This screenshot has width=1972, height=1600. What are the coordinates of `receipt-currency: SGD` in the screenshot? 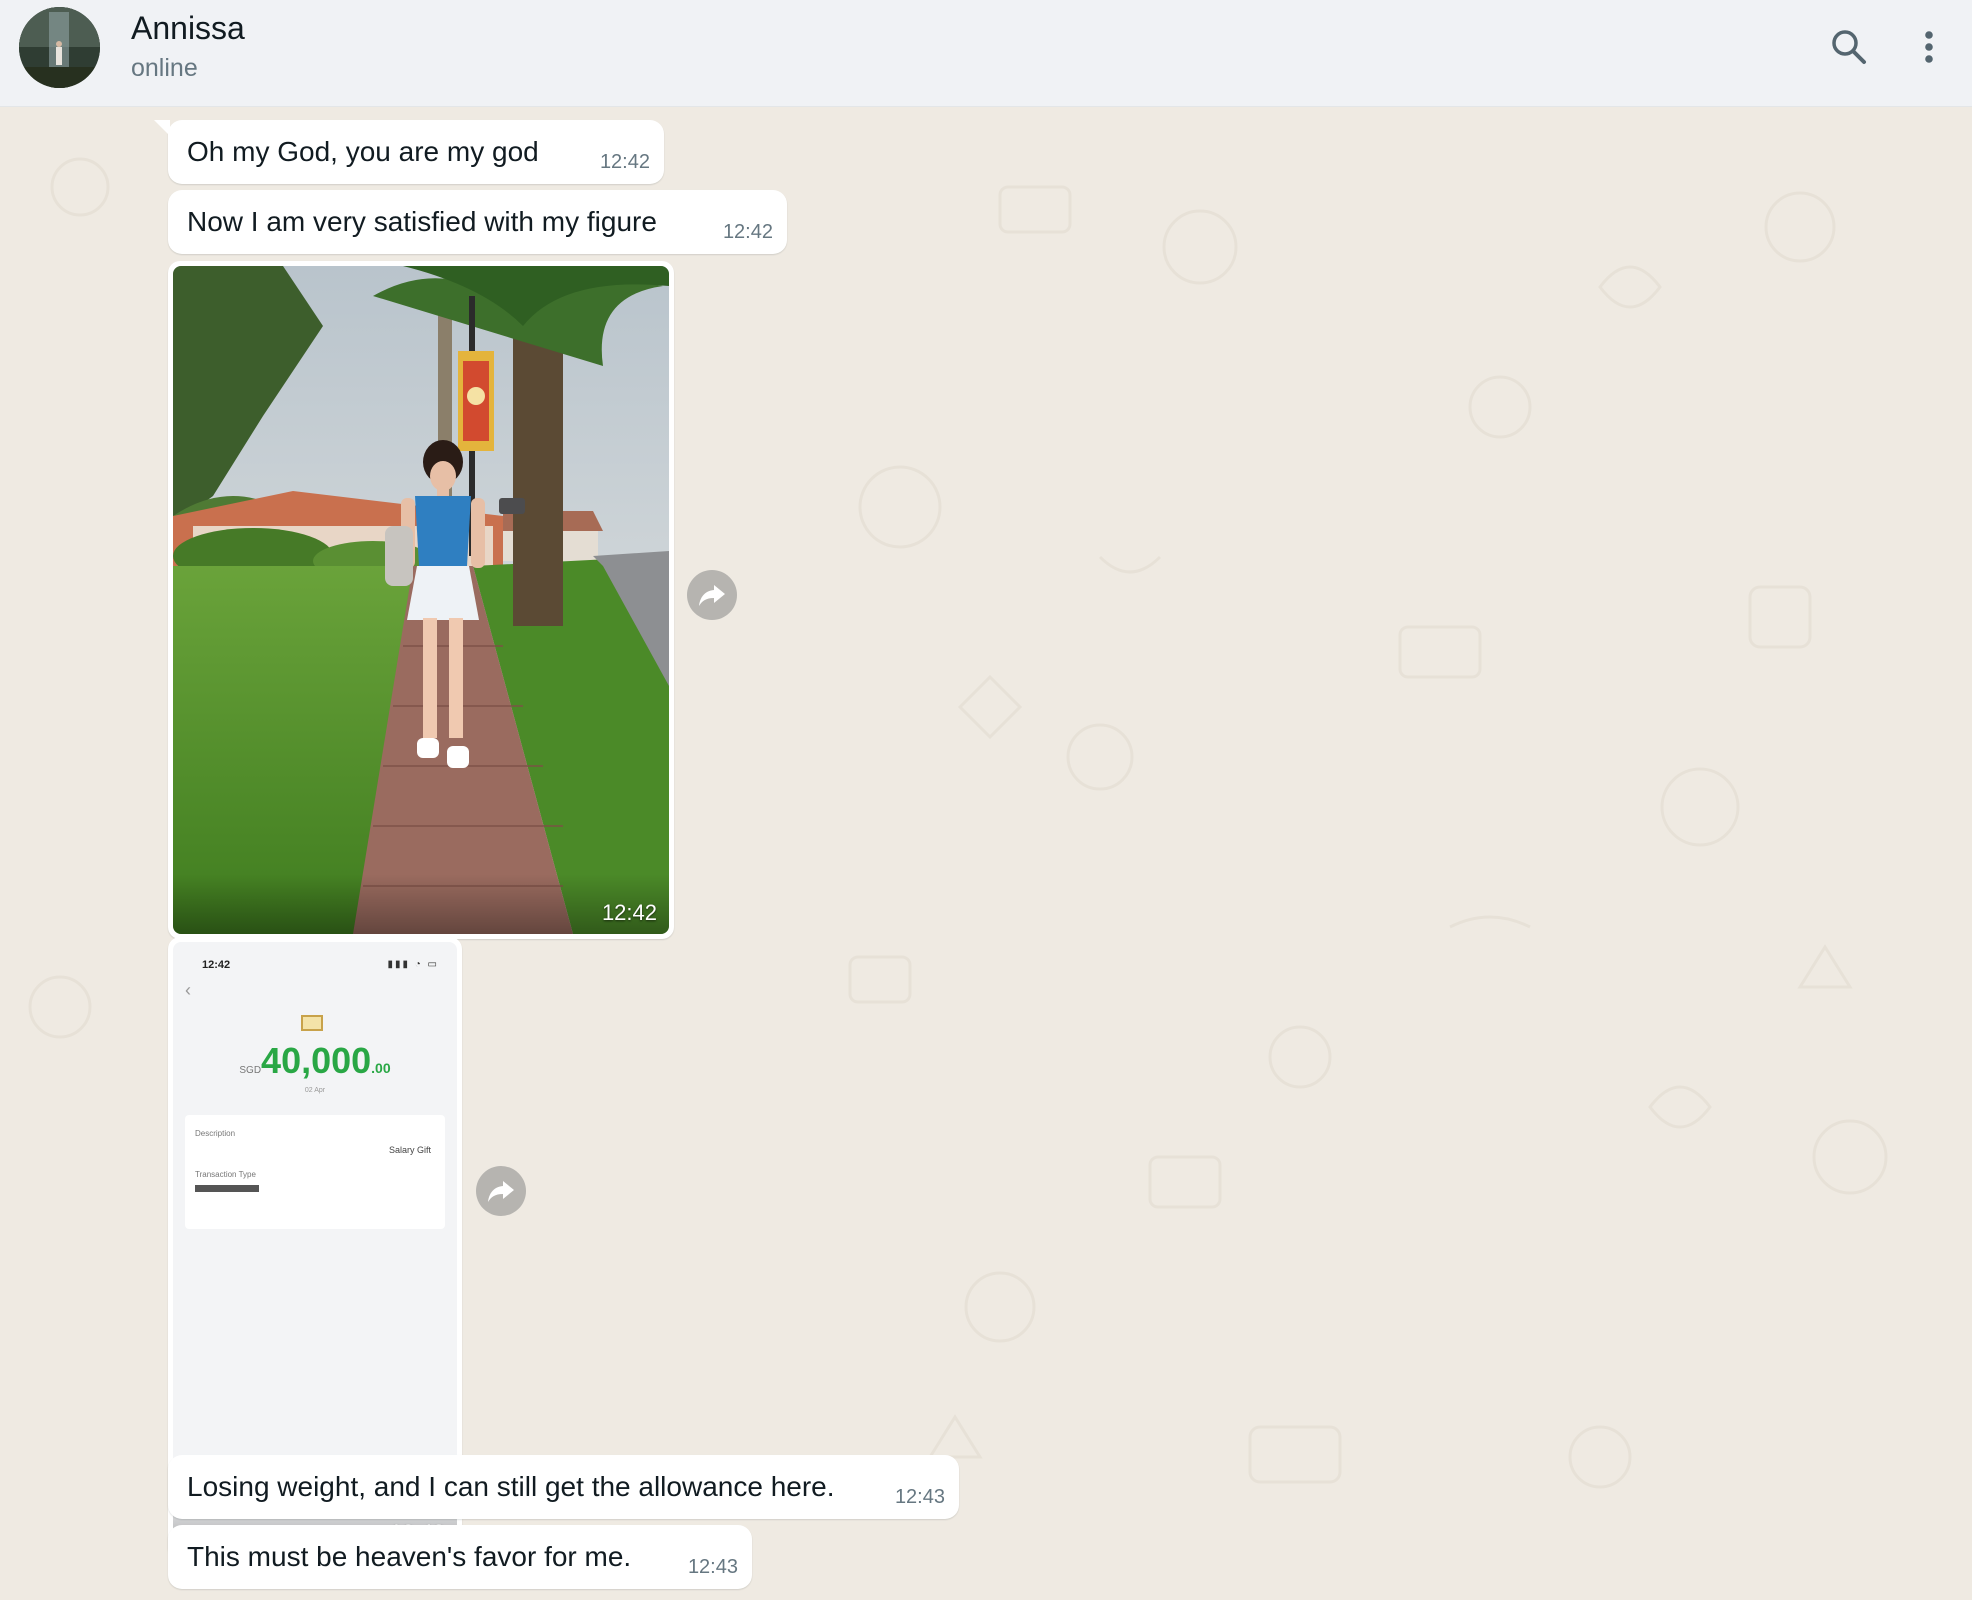 It's located at (250, 1070).